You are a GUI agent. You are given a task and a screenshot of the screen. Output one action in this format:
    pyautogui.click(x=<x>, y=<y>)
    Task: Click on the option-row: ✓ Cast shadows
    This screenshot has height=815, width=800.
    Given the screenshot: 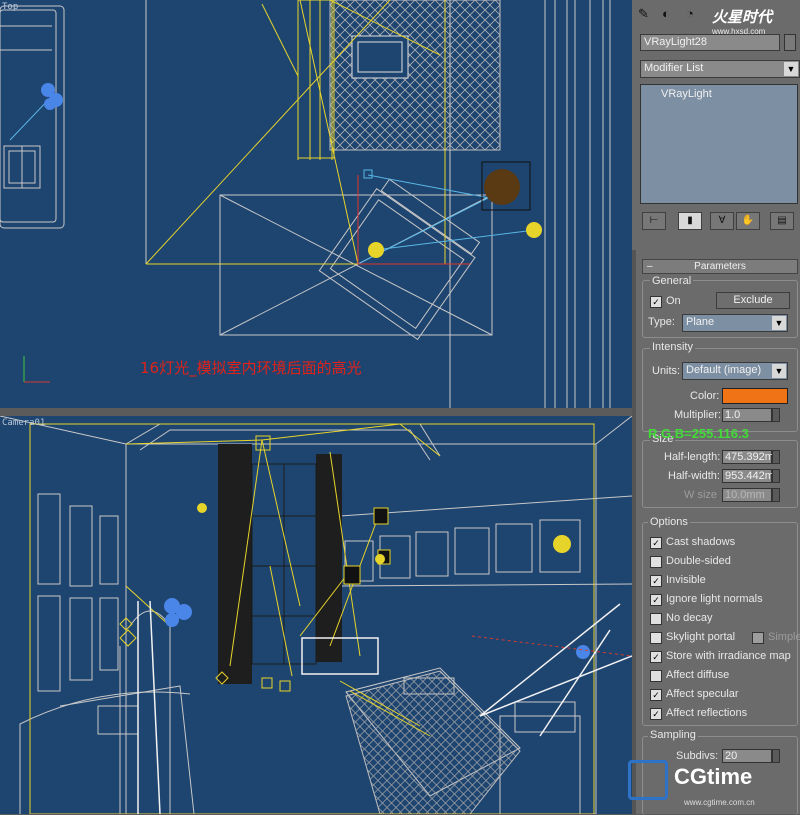 What is the action you would take?
    pyautogui.click(x=720, y=544)
    